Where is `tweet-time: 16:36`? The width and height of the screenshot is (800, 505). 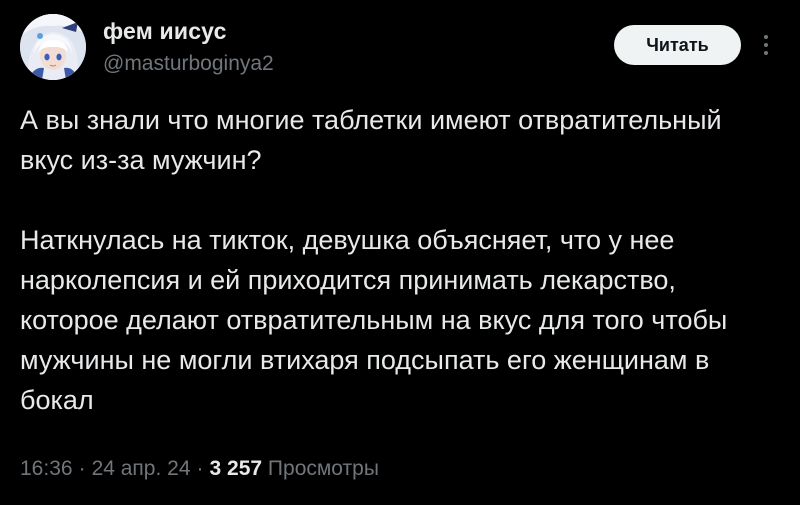 tweet-time: 16:36 is located at coordinates (46, 468).